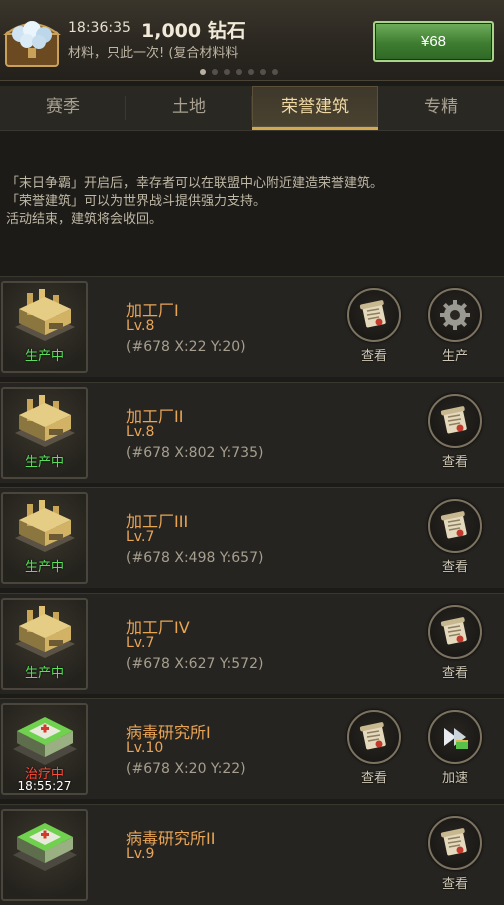 This screenshot has width=504, height=905. Describe the element at coordinates (44, 749) in the screenshot. I see `building-thumbnail: 治疗中 18:55:27` at that location.